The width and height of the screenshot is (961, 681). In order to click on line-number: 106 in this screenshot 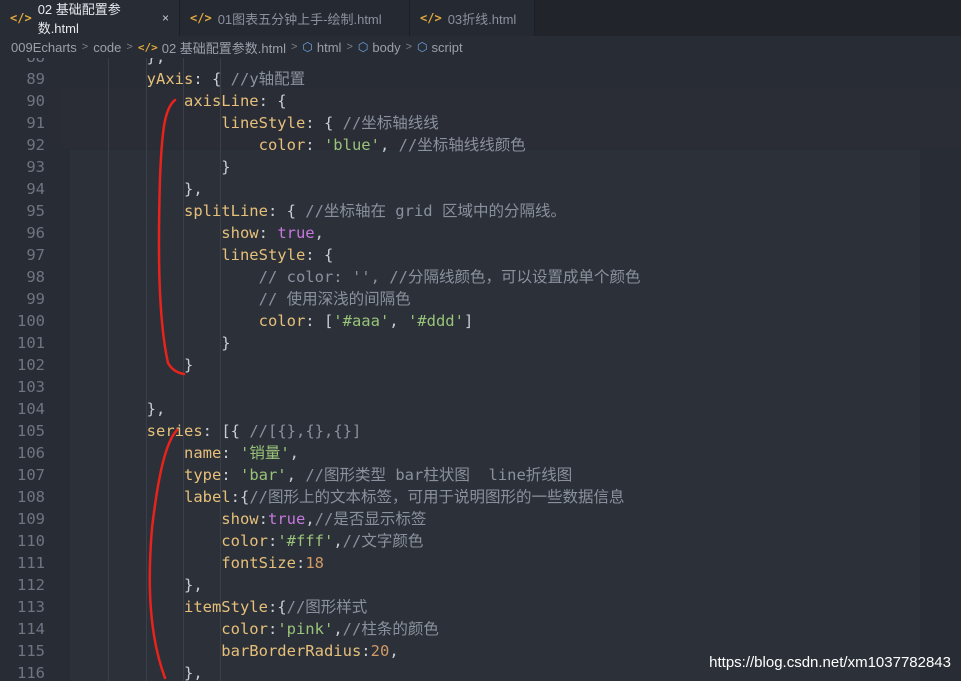, I will do `click(31, 453)`.